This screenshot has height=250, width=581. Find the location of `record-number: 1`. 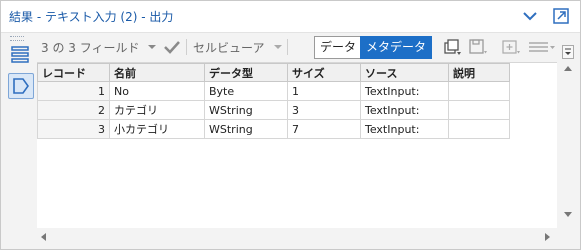

record-number: 1 is located at coordinates (73, 91).